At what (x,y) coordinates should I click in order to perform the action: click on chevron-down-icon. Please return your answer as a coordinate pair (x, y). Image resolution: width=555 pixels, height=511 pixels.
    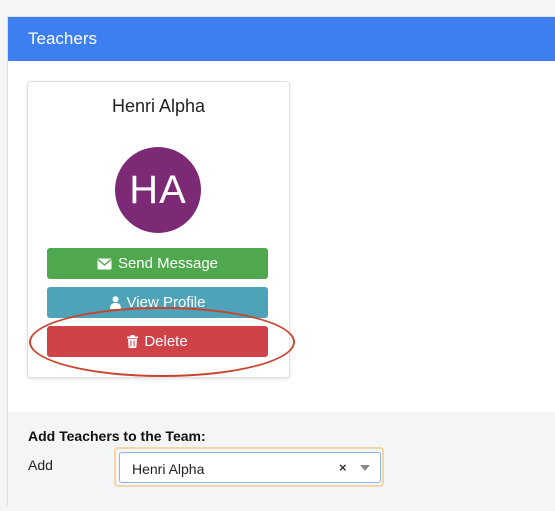
    Looking at the image, I should click on (365, 468).